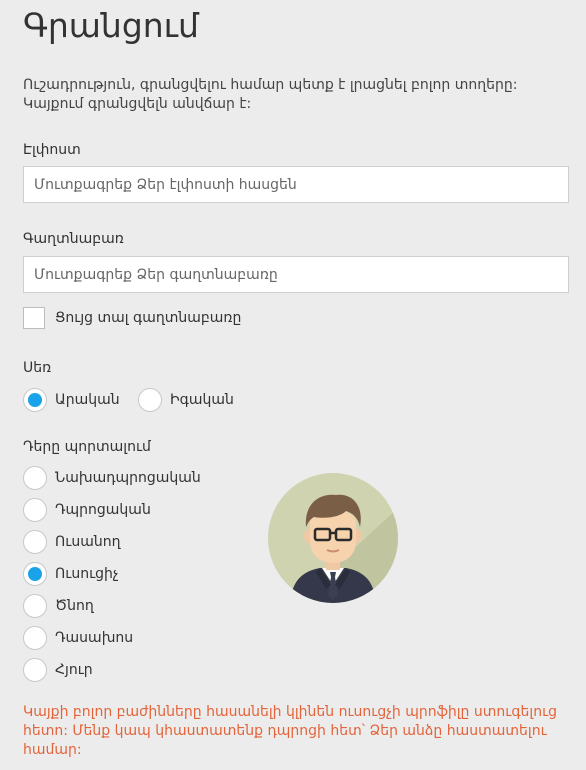  Describe the element at coordinates (35, 542) in the screenshot. I see `role-student-radio` at that location.